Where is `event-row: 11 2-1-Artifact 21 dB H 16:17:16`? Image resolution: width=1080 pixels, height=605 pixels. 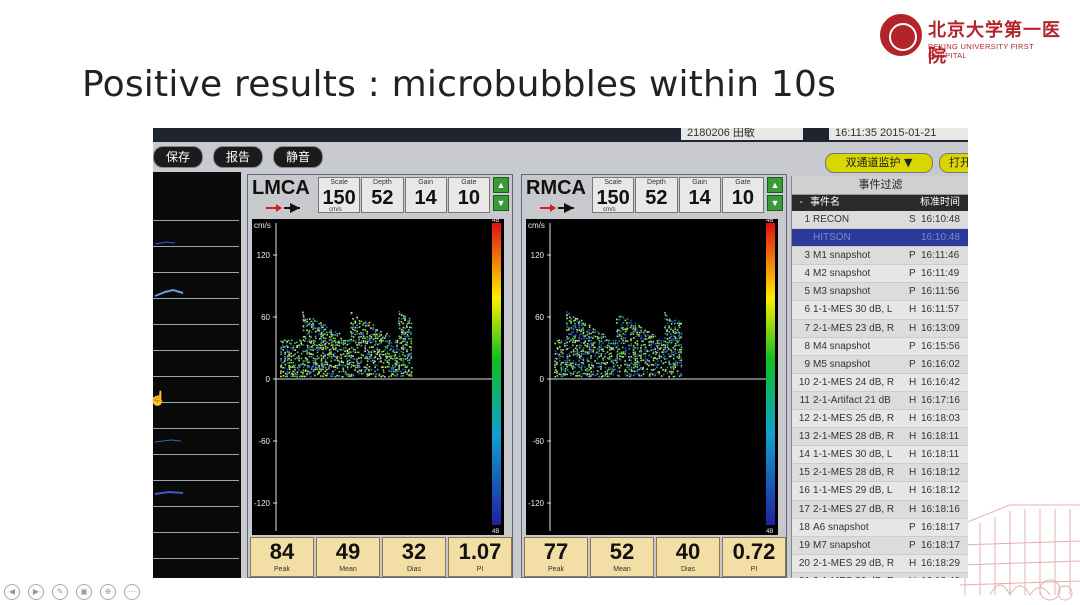
event-row: 11 2-1-Artifact 21 dB H 16:17:16 is located at coordinates (880, 401).